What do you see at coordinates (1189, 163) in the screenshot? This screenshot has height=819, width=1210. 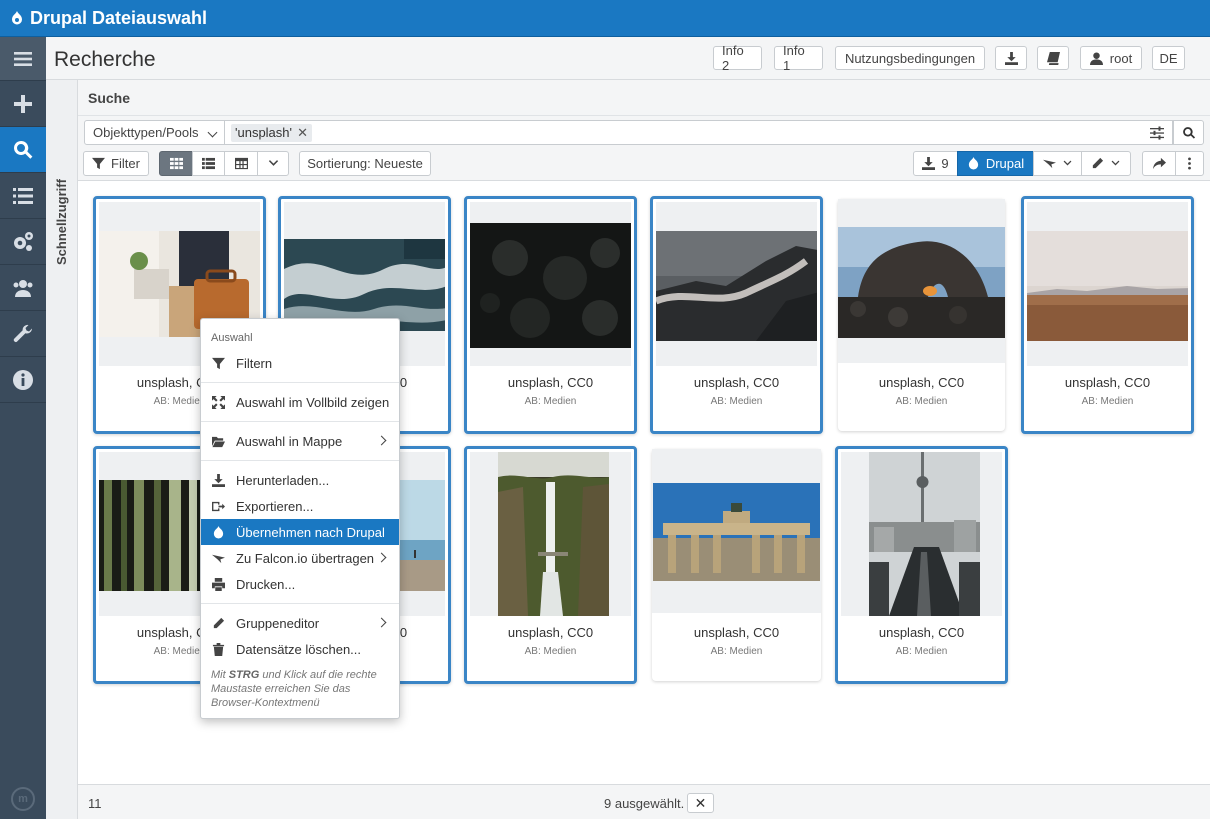 I see `more-options-button` at bounding box center [1189, 163].